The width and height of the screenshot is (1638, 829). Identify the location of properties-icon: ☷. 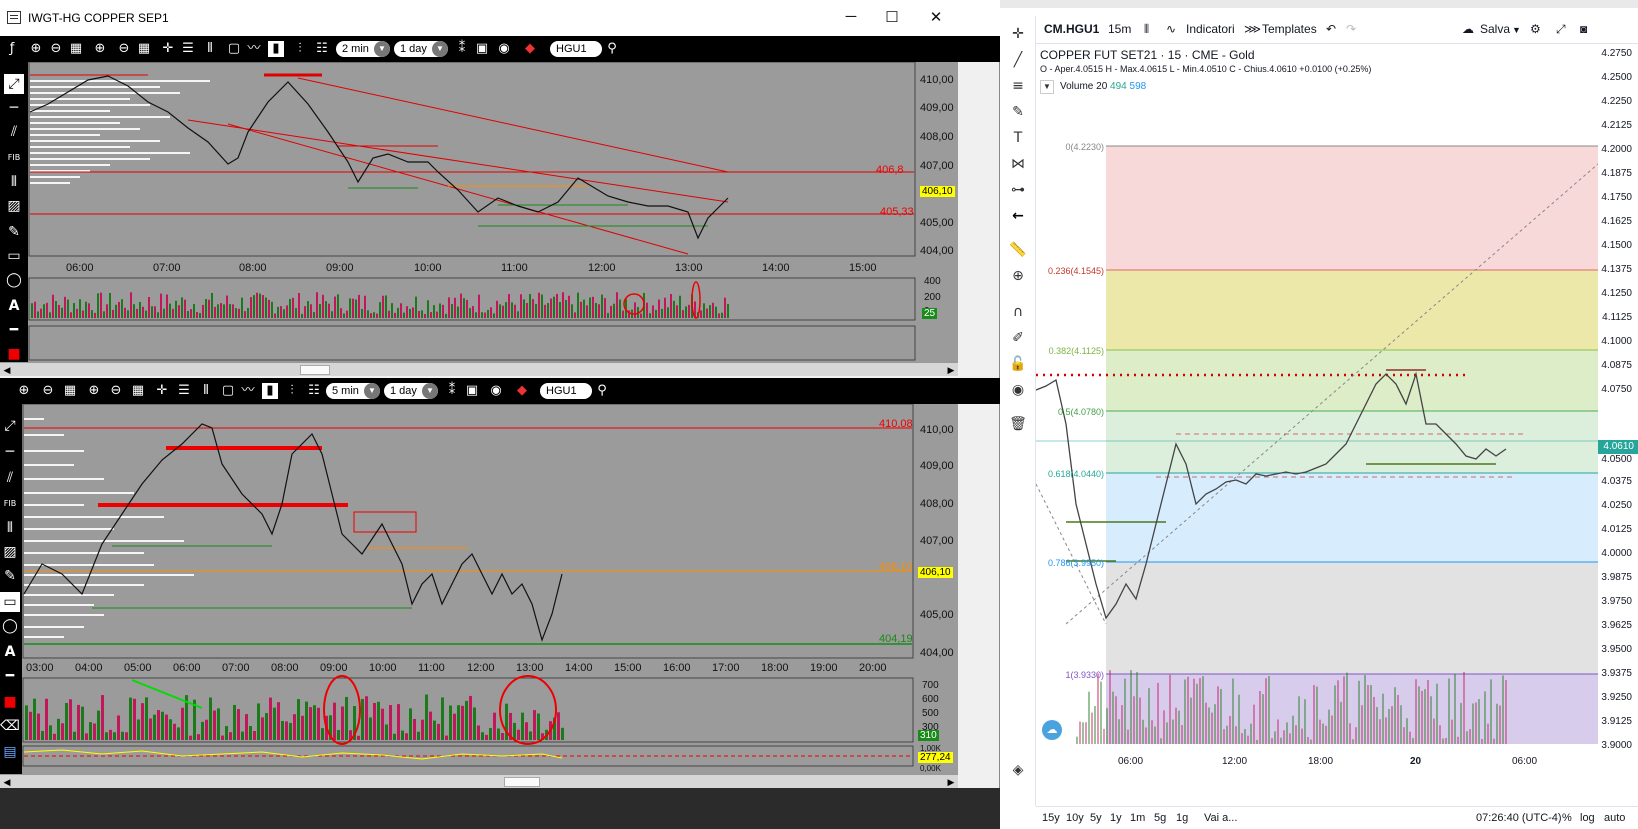
(314, 391).